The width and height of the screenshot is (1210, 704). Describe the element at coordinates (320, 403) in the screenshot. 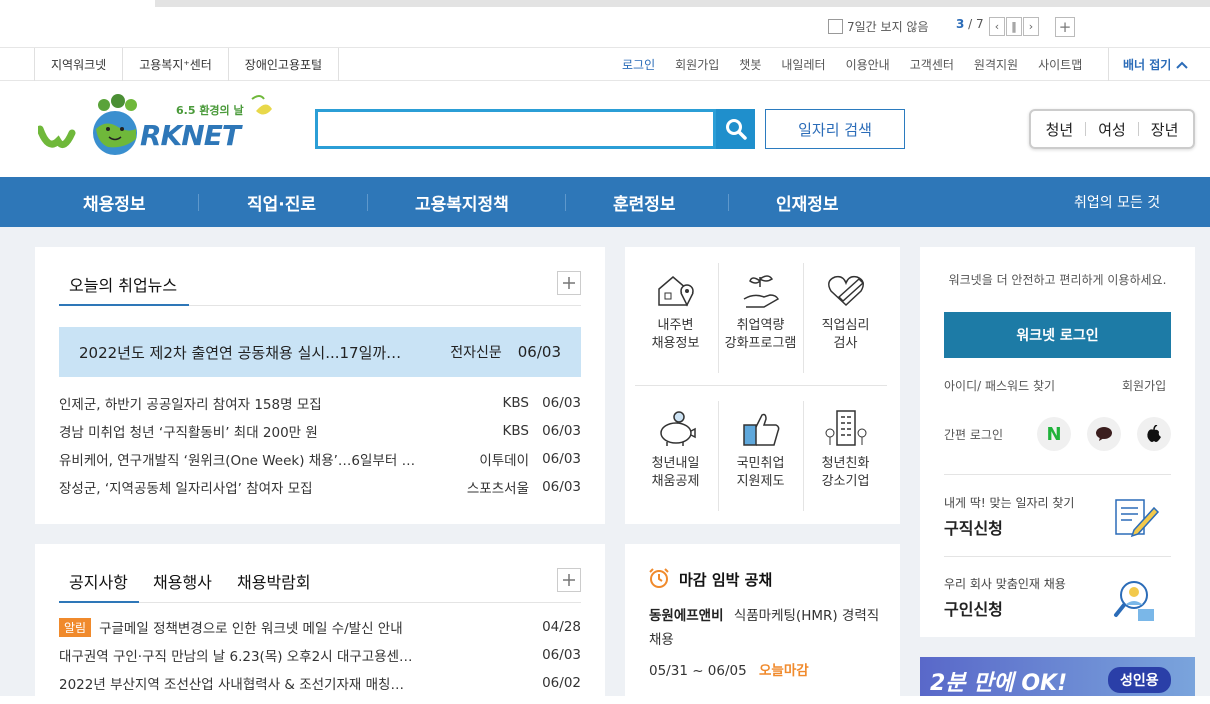

I see `news-item: 인제군, 하반기 공공일자리 참여자 158명 모집 KBS 06/03` at that location.